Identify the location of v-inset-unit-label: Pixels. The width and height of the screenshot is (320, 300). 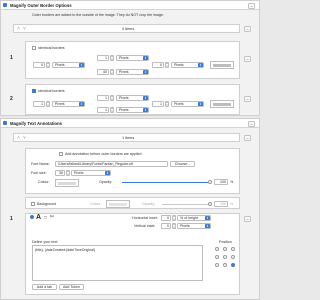
(185, 226).